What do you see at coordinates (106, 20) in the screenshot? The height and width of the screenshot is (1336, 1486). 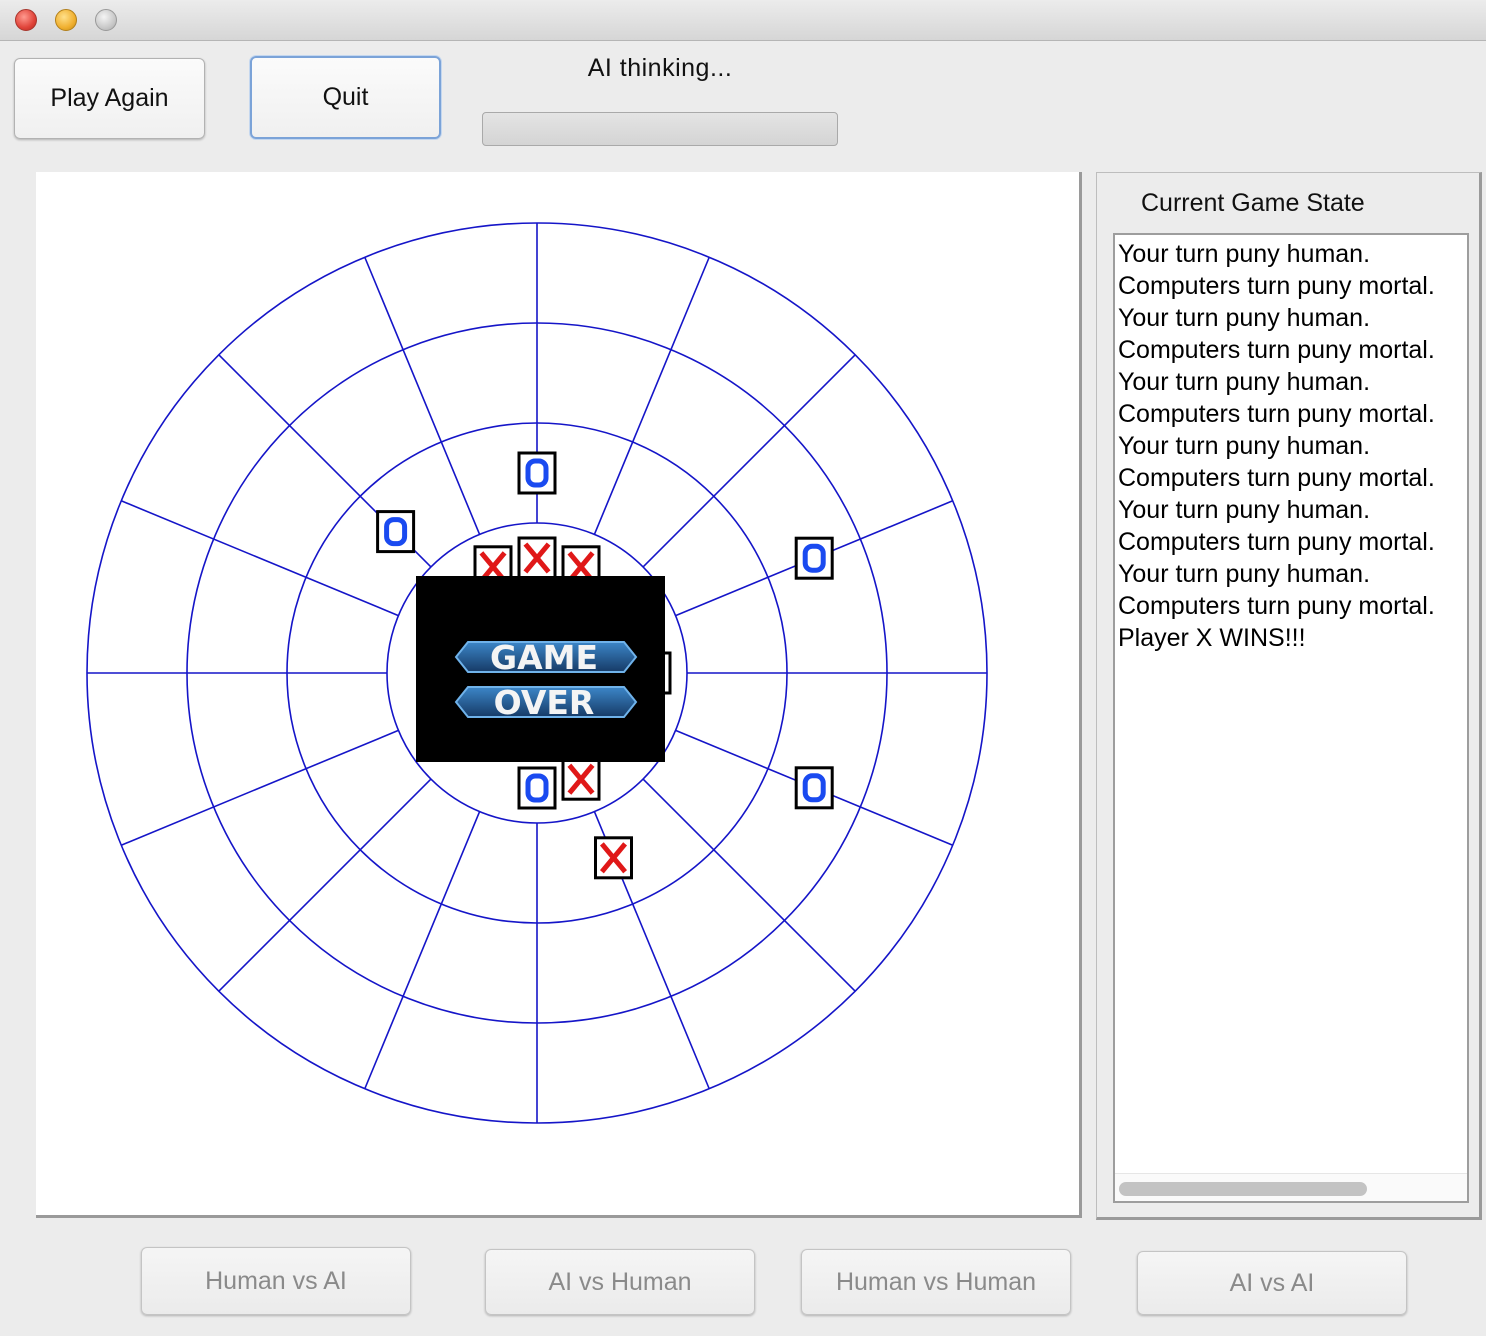 I see `zoom-window-button` at bounding box center [106, 20].